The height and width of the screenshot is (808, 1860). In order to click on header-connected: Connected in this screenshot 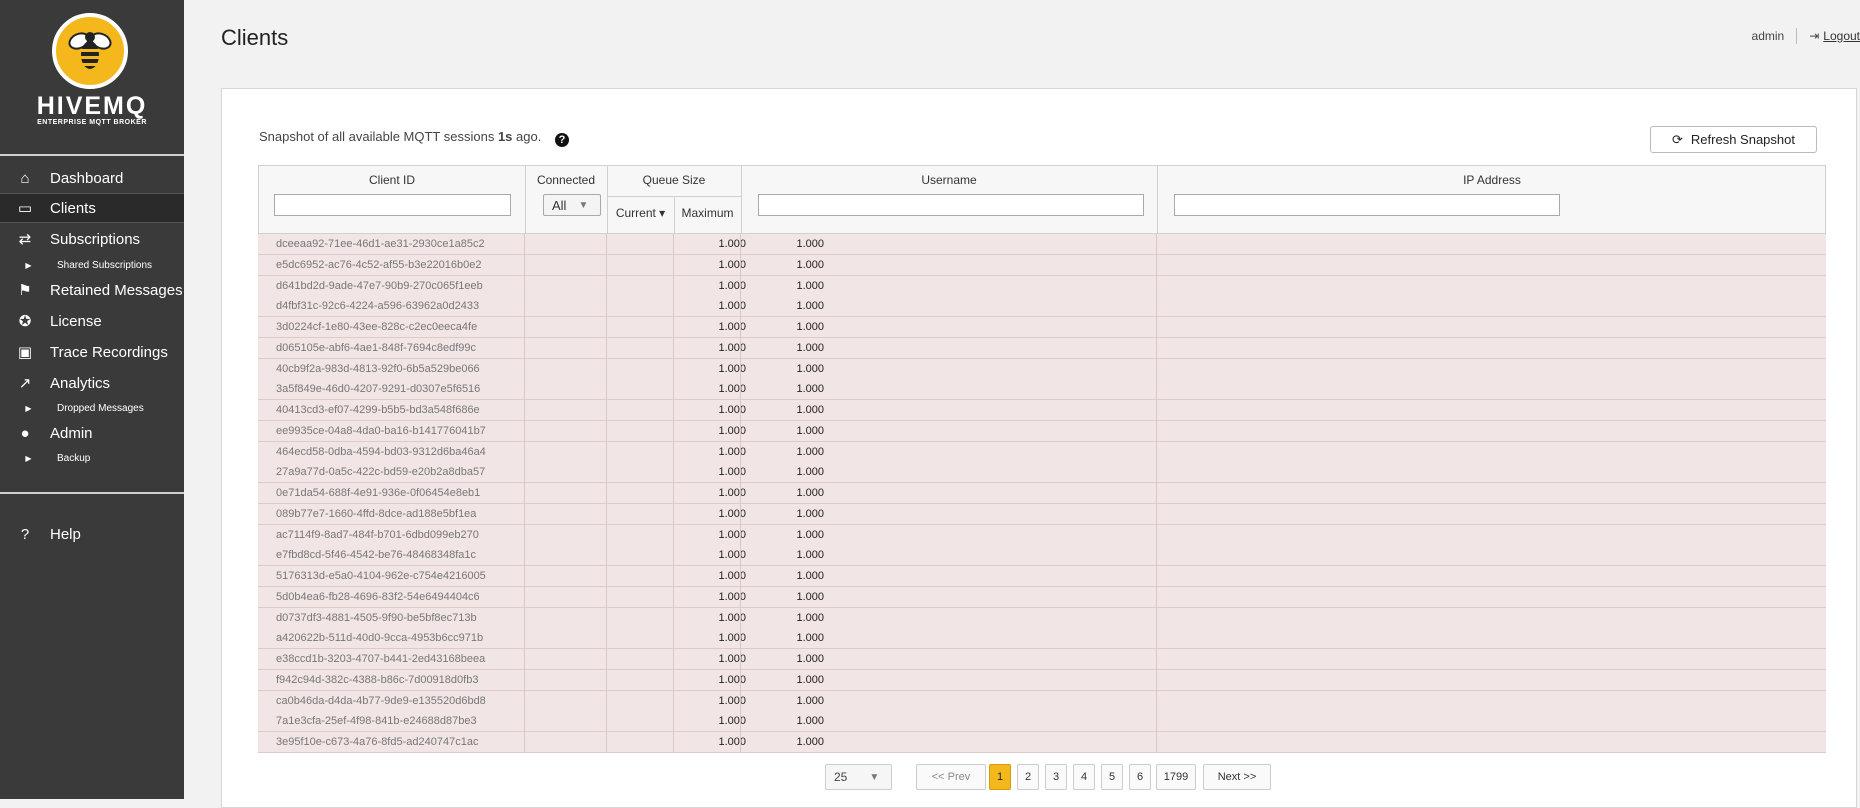, I will do `click(566, 180)`.